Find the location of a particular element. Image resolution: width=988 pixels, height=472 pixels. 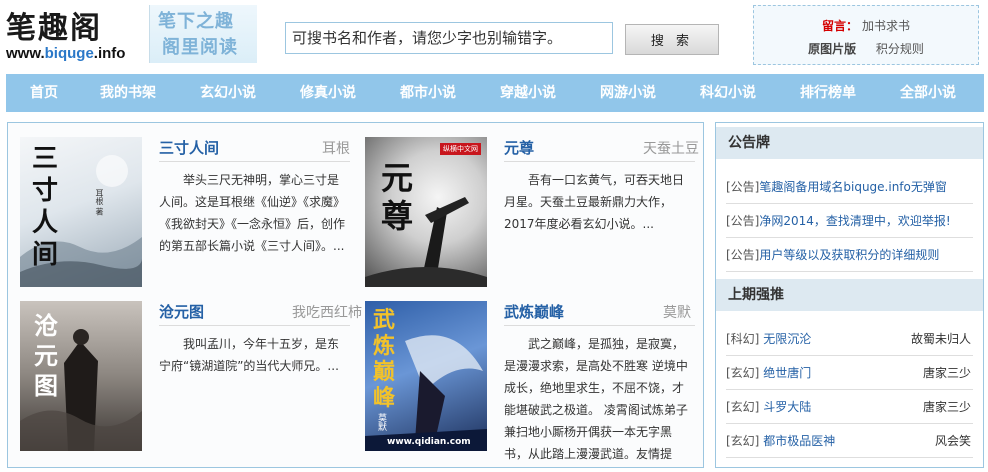

nav-ranking: 排行榜单 is located at coordinates (828, 93).